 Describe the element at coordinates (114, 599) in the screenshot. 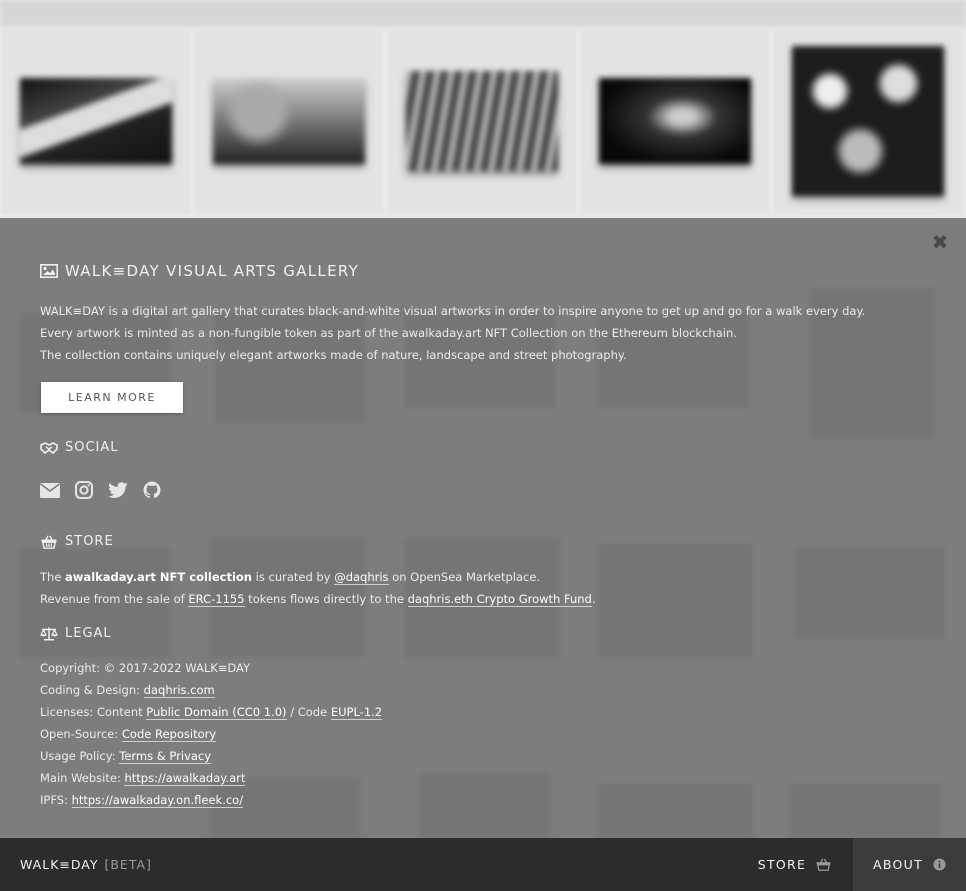

I see `text: Revenue from the sale of` at that location.